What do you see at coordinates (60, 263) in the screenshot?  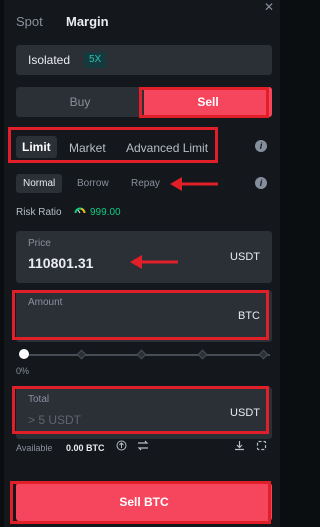 I see `price-value: 110801.31` at bounding box center [60, 263].